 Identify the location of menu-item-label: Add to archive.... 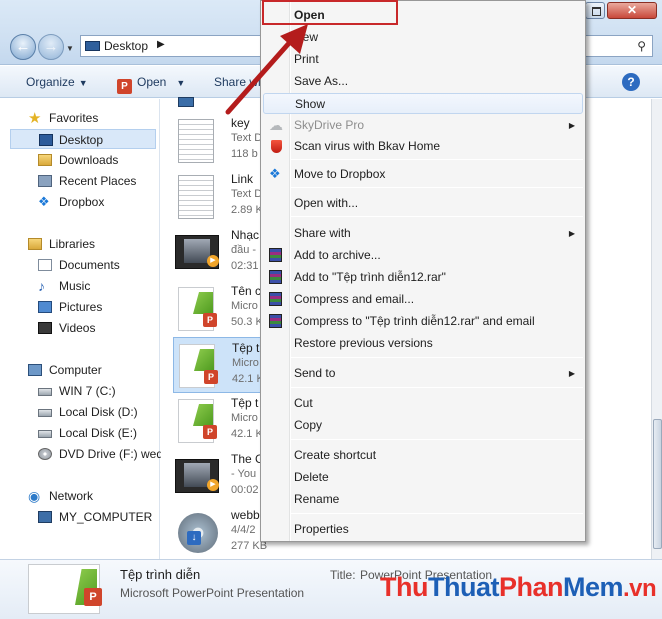
(337, 255).